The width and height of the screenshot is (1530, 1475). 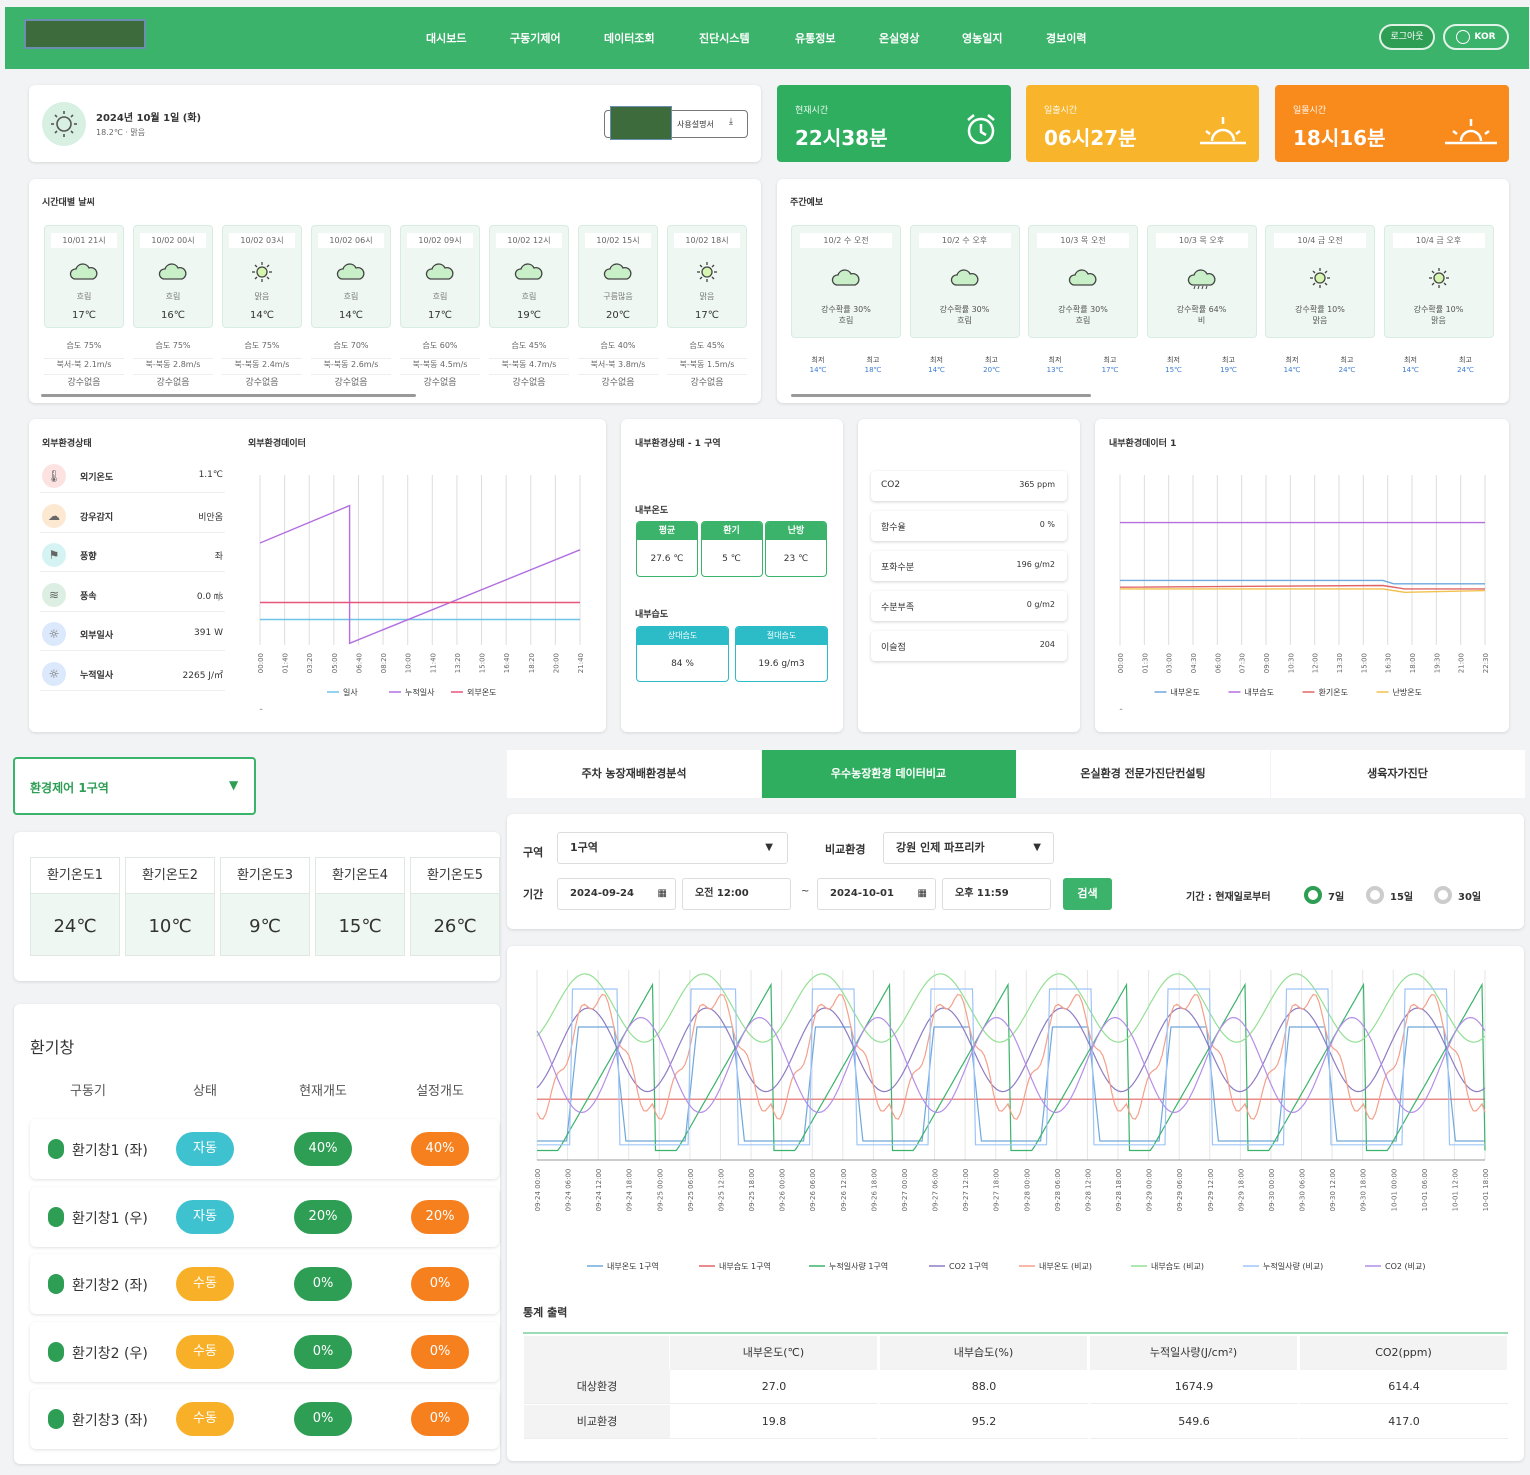 I want to click on vent-row: 환기창2 (우) 수동 0% 0%, so click(x=264, y=1351).